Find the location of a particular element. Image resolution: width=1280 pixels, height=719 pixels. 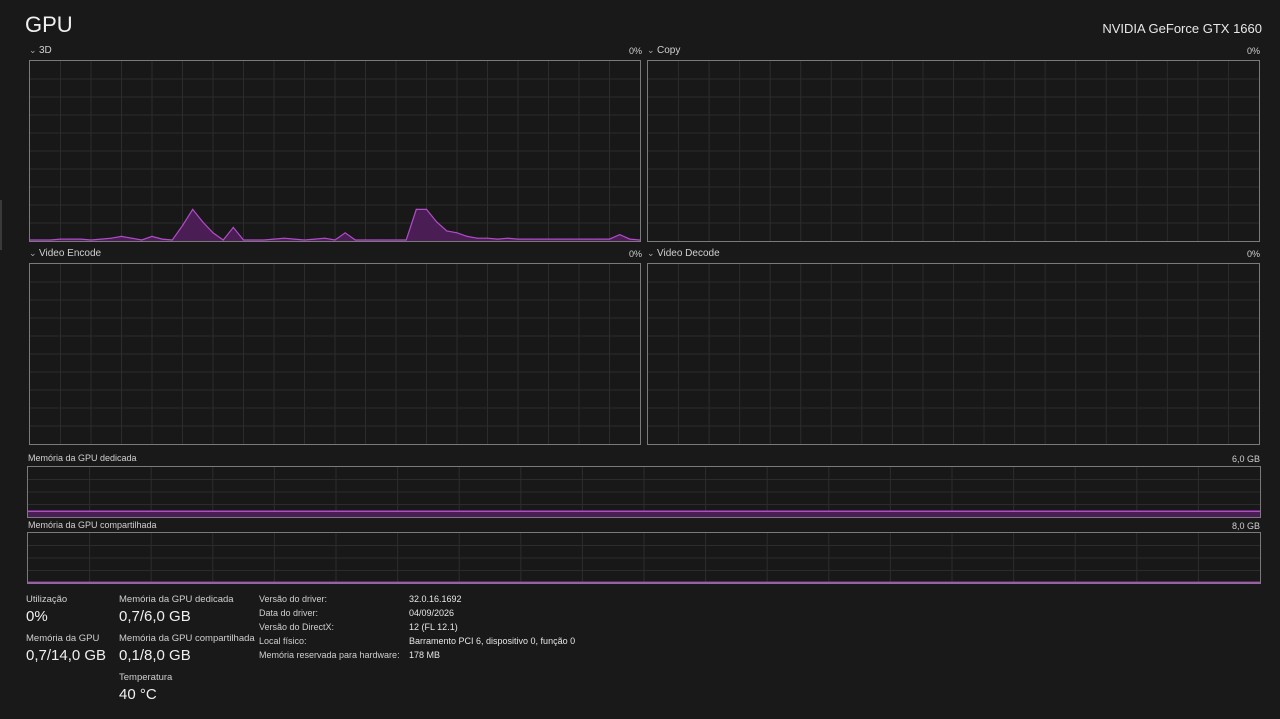

shared-memory-graph-max: 8,0 GB is located at coordinates (1245, 526).